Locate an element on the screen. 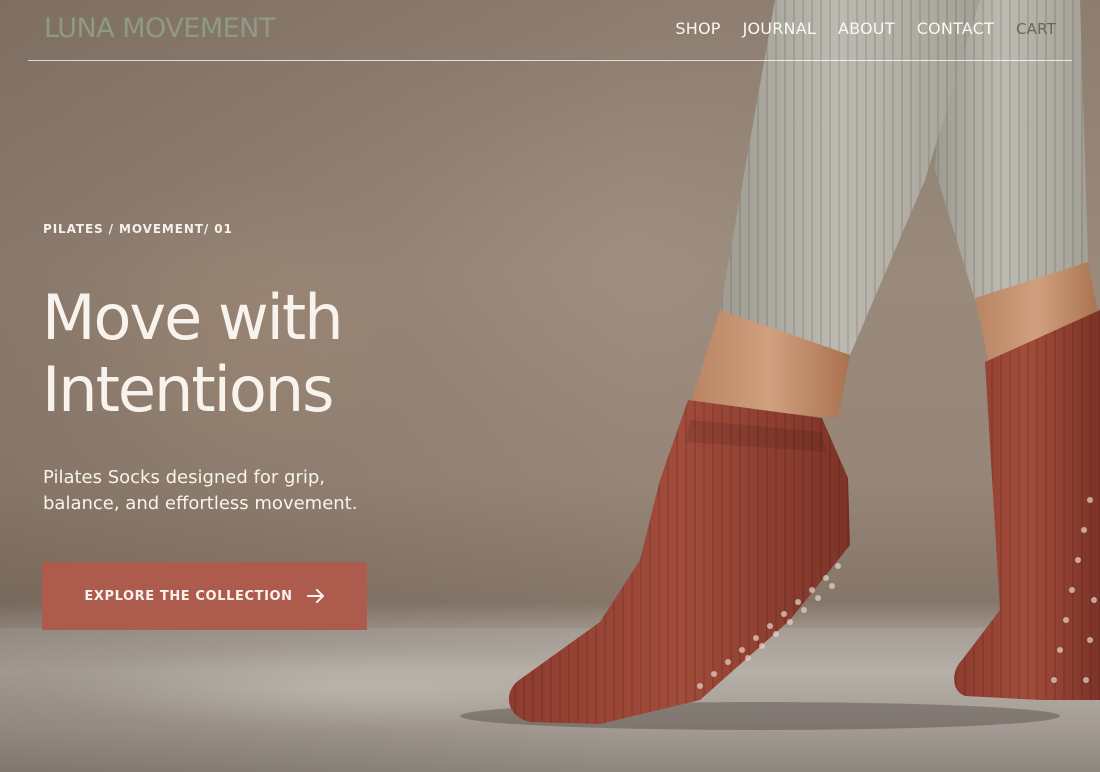  subtext-line-2: balance, and effortless movement. is located at coordinates (200, 503).